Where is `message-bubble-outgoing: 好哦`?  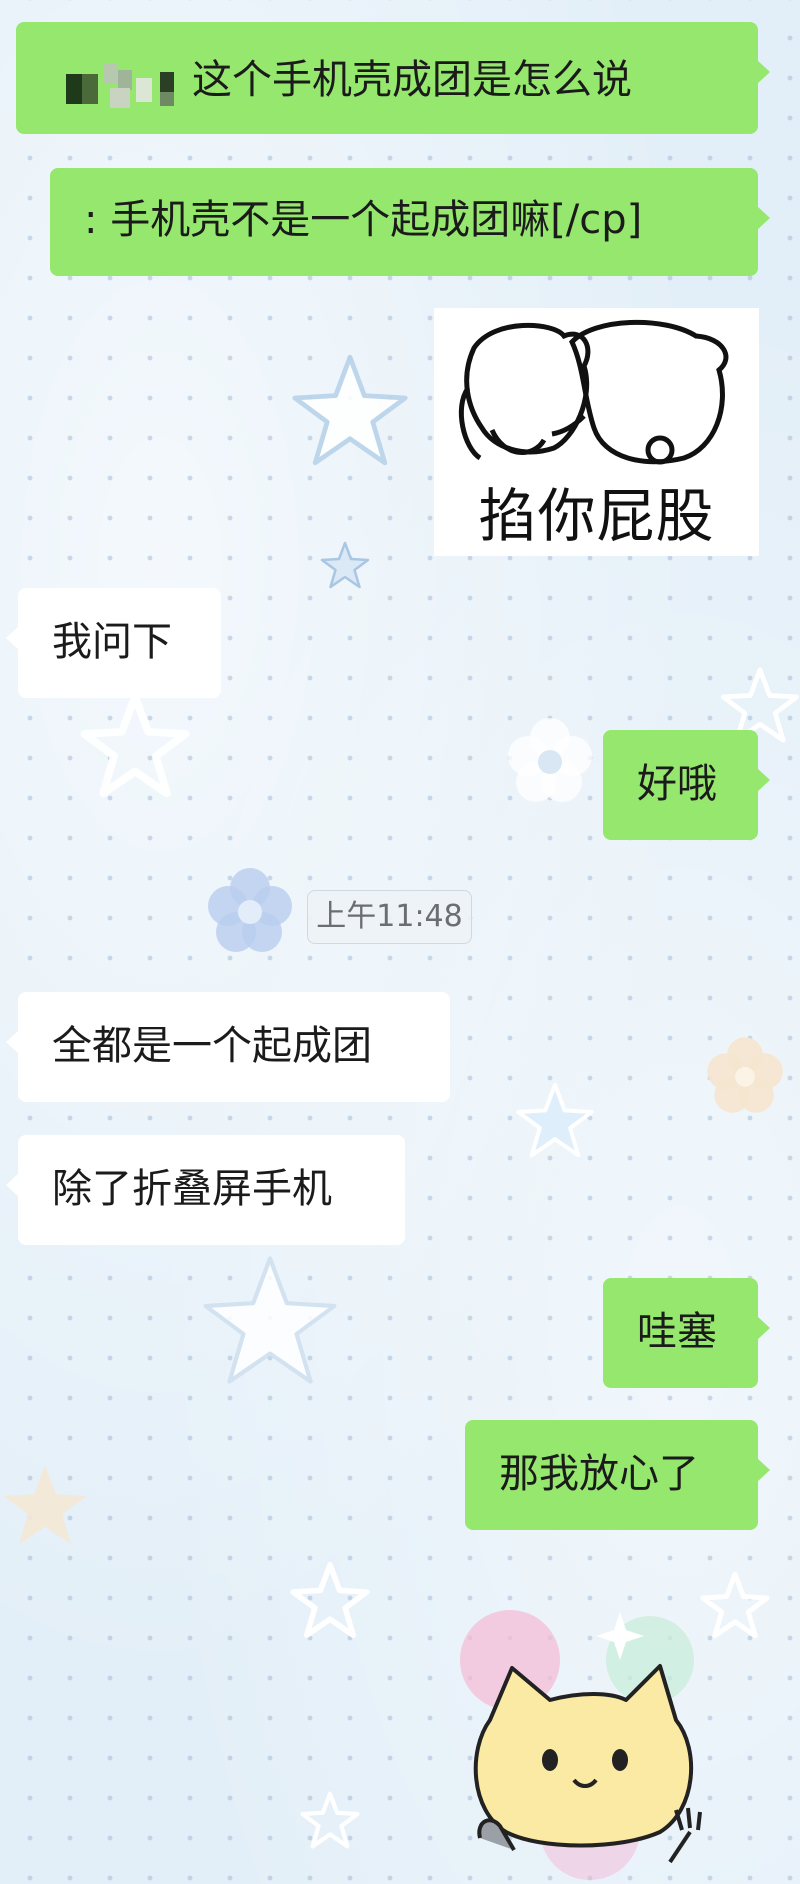
message-bubble-outgoing: 好哦 is located at coordinates (686, 785).